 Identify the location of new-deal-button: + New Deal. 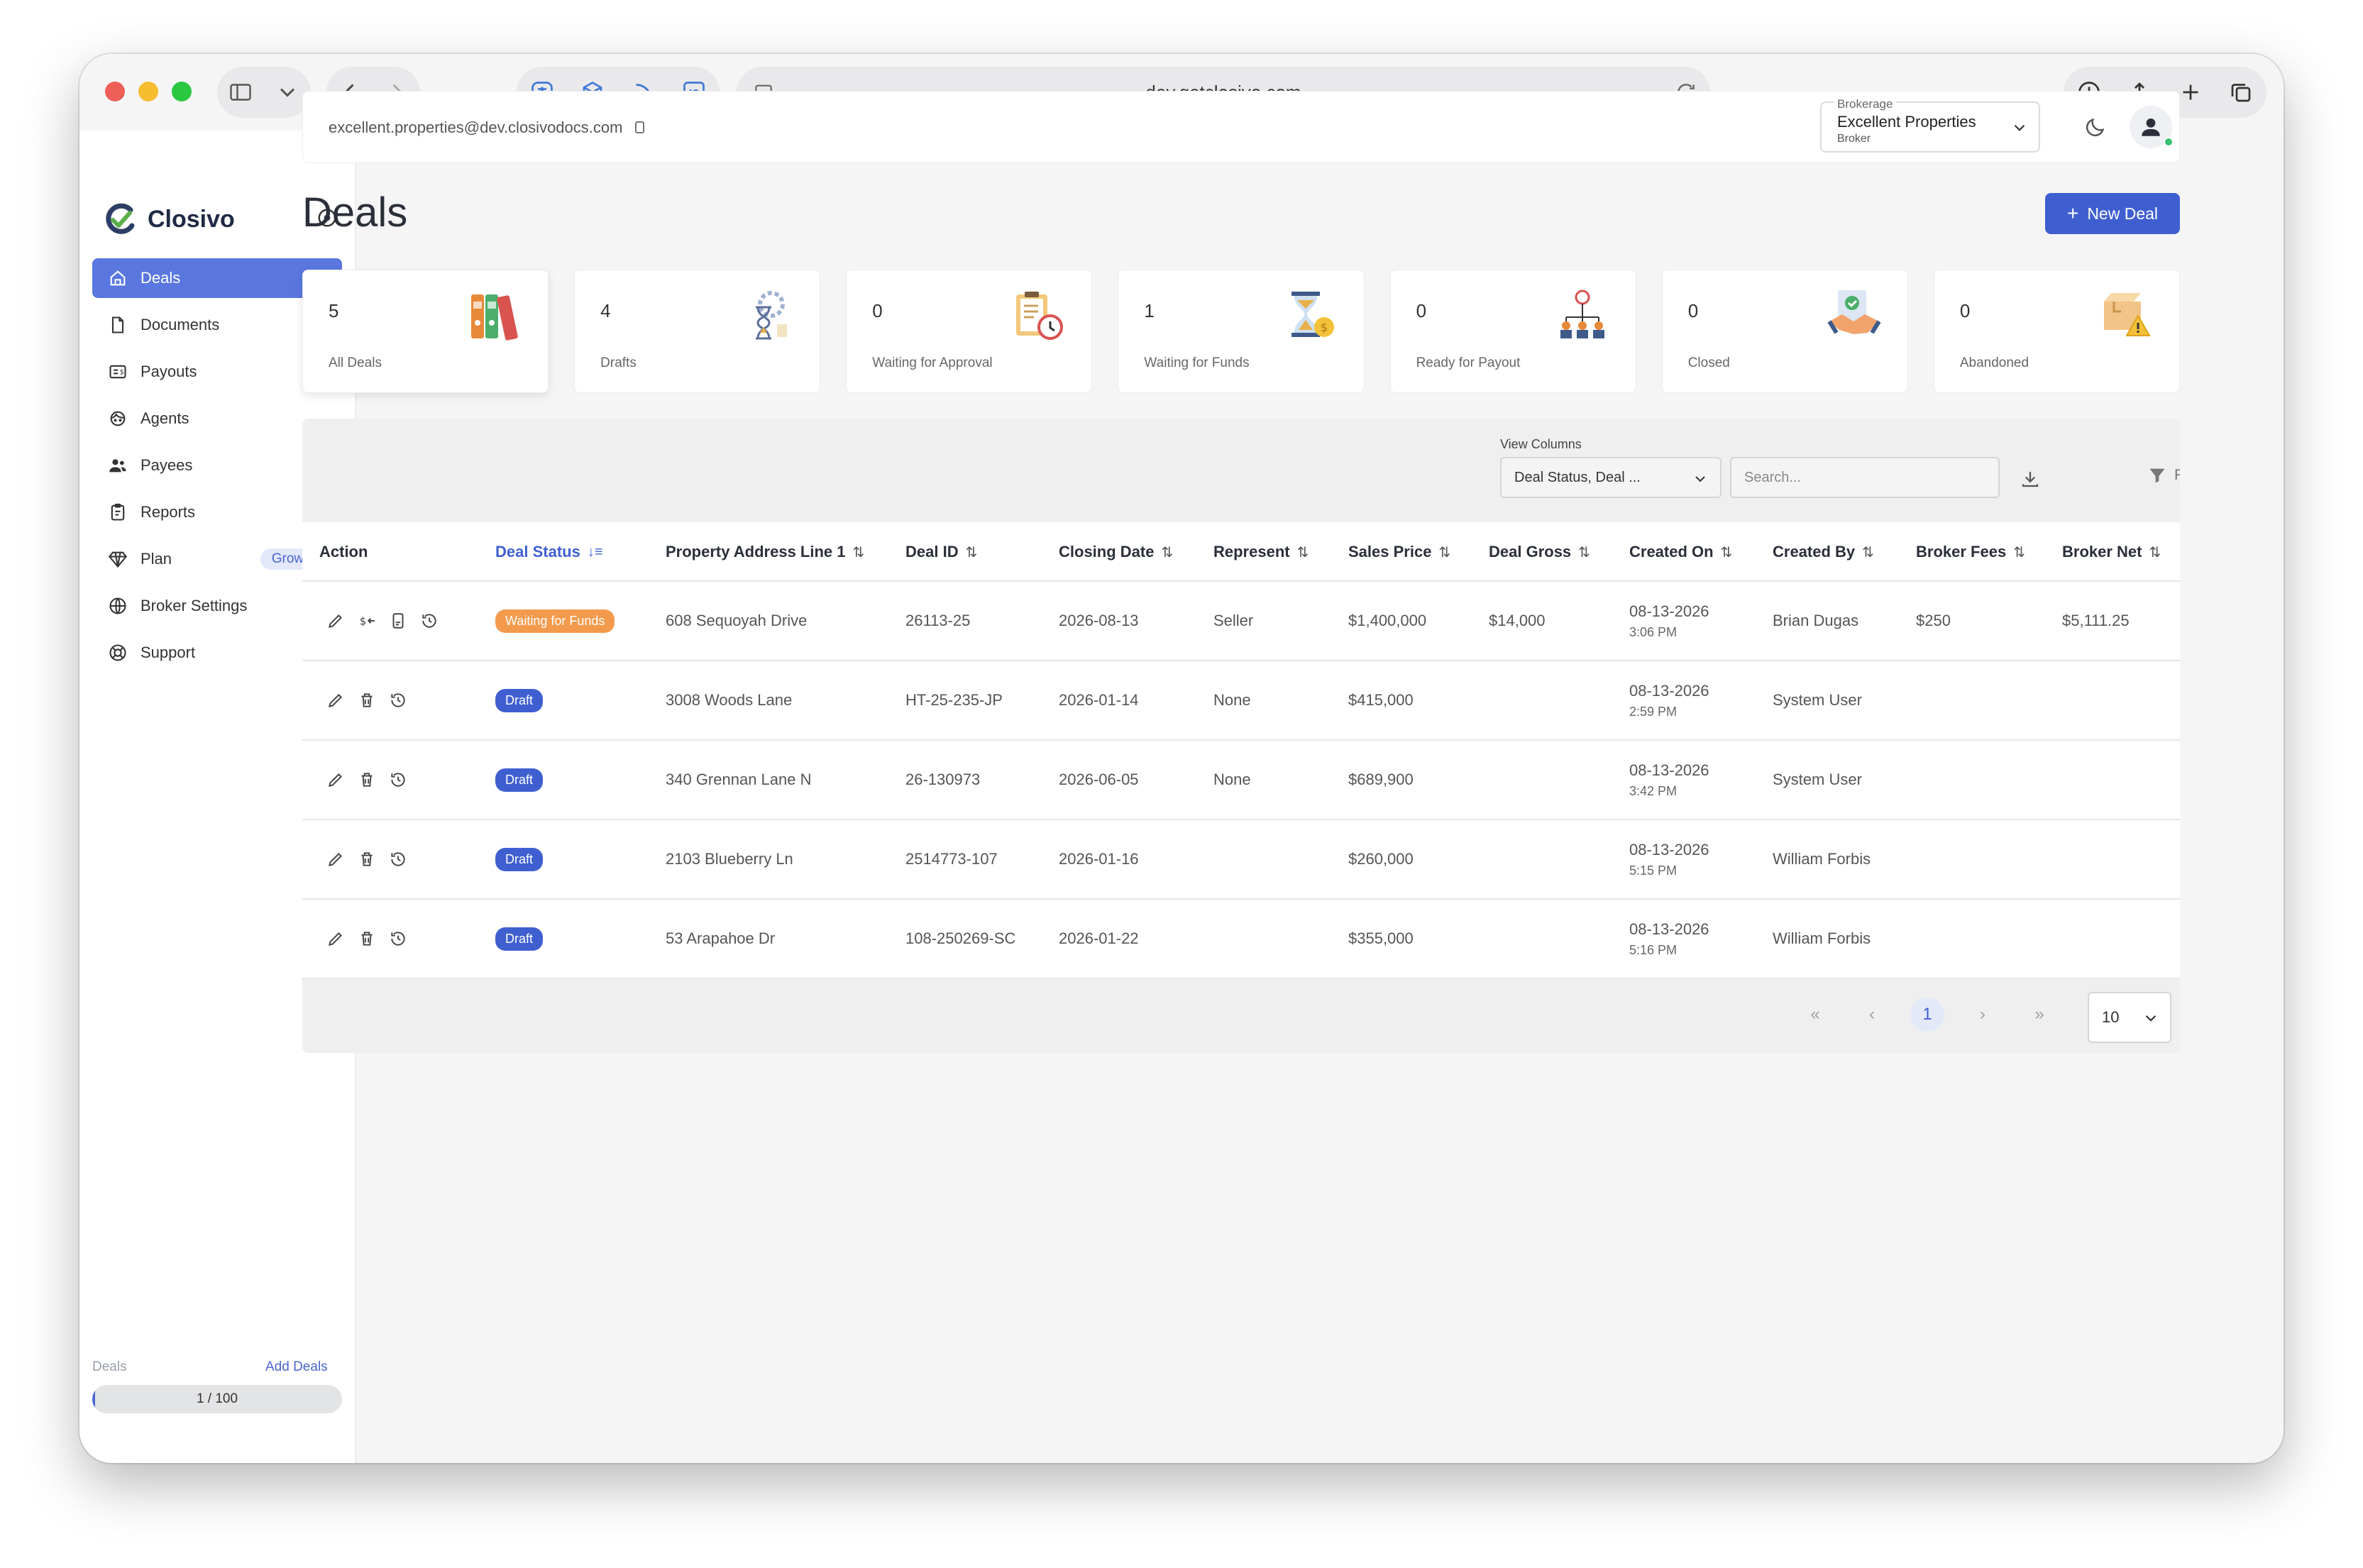
(2112, 213).